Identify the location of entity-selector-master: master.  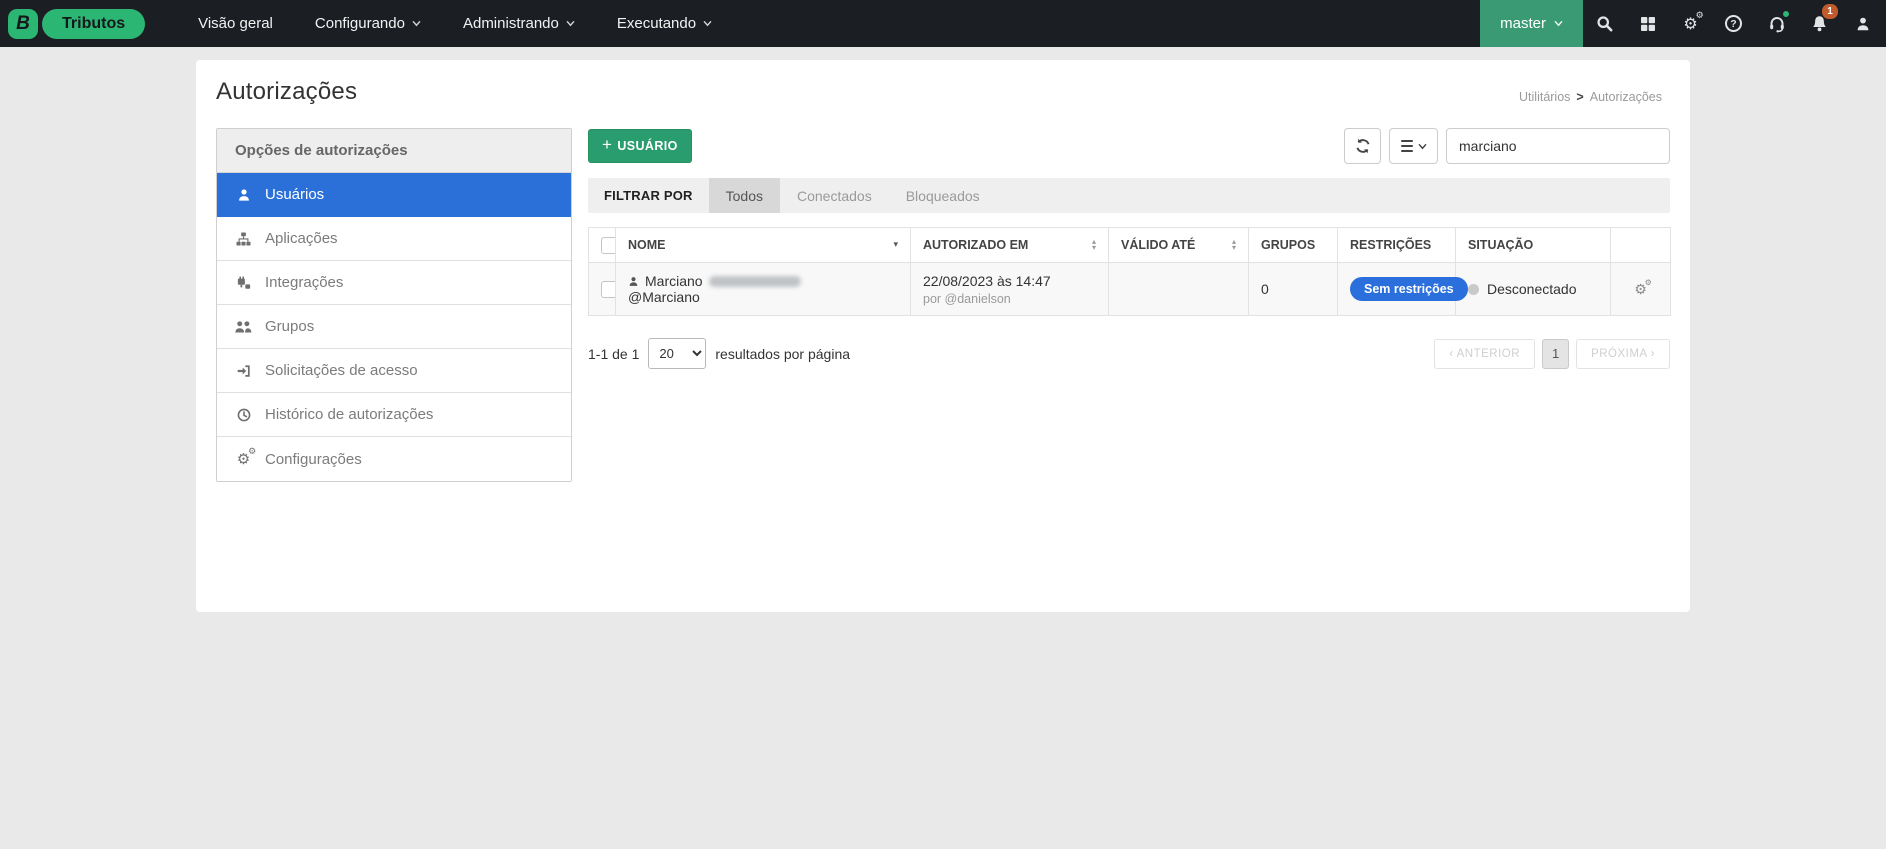
(1531, 23).